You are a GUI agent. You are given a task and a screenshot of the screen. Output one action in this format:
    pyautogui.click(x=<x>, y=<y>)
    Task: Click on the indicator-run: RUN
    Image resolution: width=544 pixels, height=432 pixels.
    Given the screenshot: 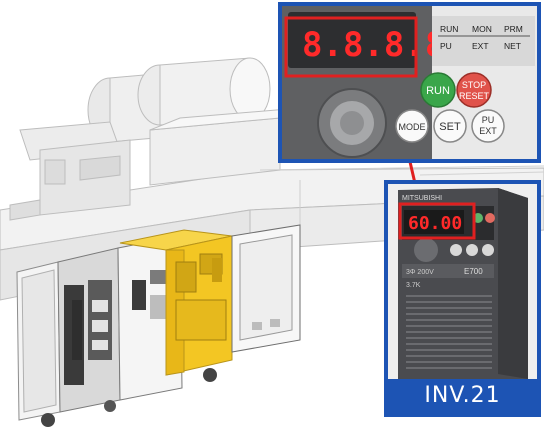 What is the action you would take?
    pyautogui.click(x=449, y=29)
    